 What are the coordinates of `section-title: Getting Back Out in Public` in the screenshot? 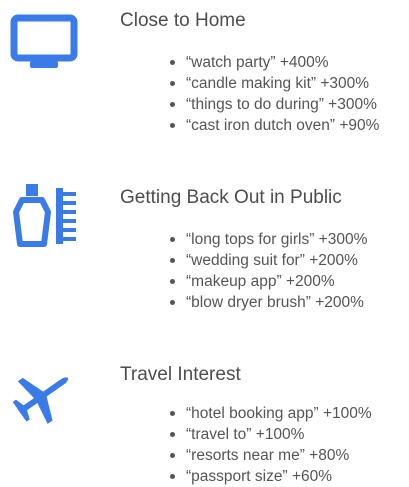 It's located at (231, 197).